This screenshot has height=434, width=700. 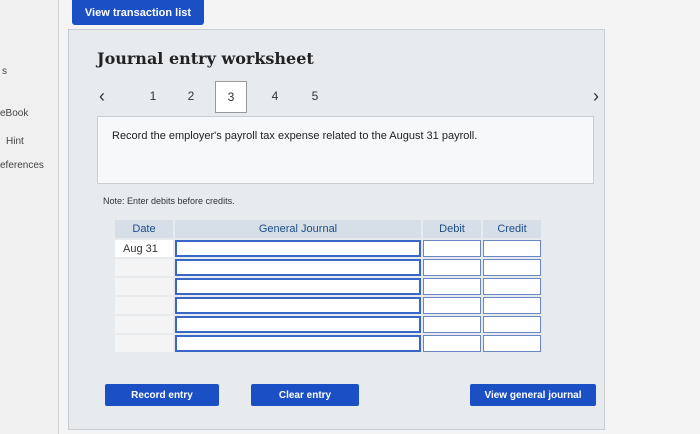 What do you see at coordinates (102, 96) in the screenshot?
I see `chevron-left-icon: ‹` at bounding box center [102, 96].